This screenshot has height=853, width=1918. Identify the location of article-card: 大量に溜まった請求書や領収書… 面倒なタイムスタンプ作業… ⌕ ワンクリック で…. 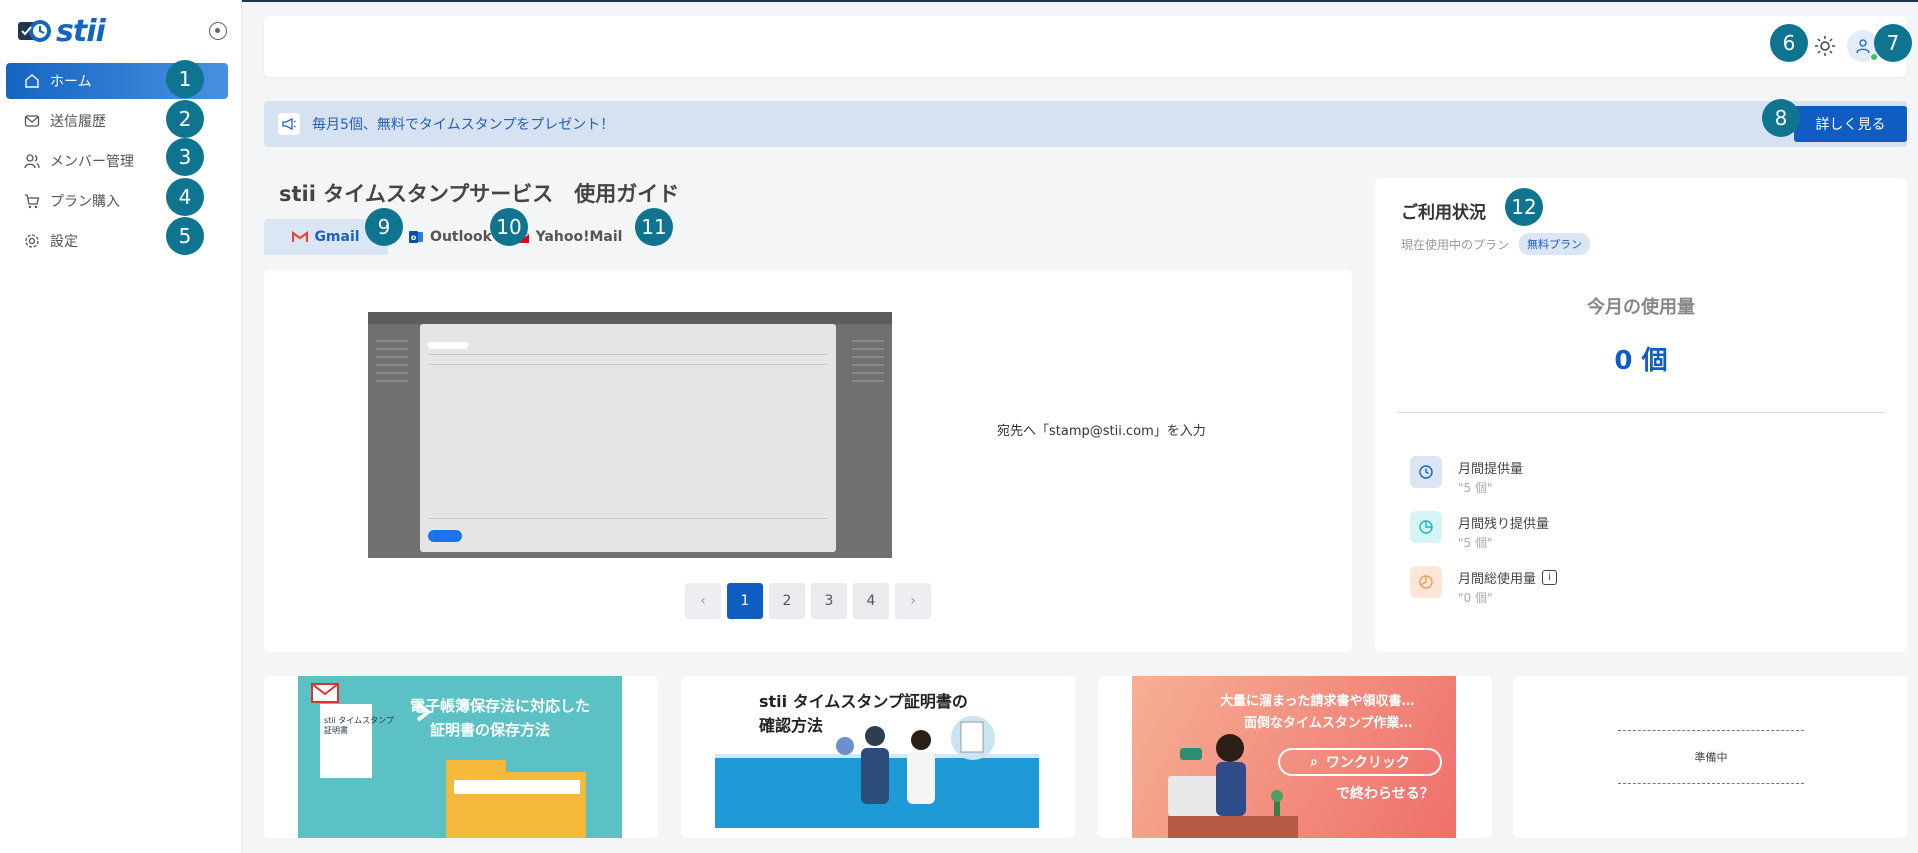
(1295, 757).